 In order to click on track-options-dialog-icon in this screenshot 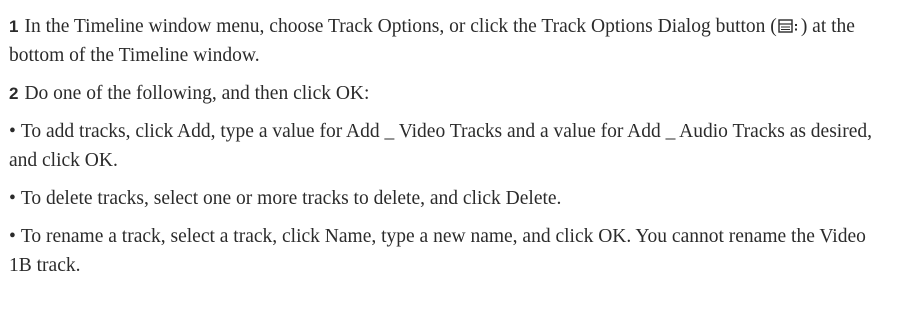, I will do `click(789, 26)`.